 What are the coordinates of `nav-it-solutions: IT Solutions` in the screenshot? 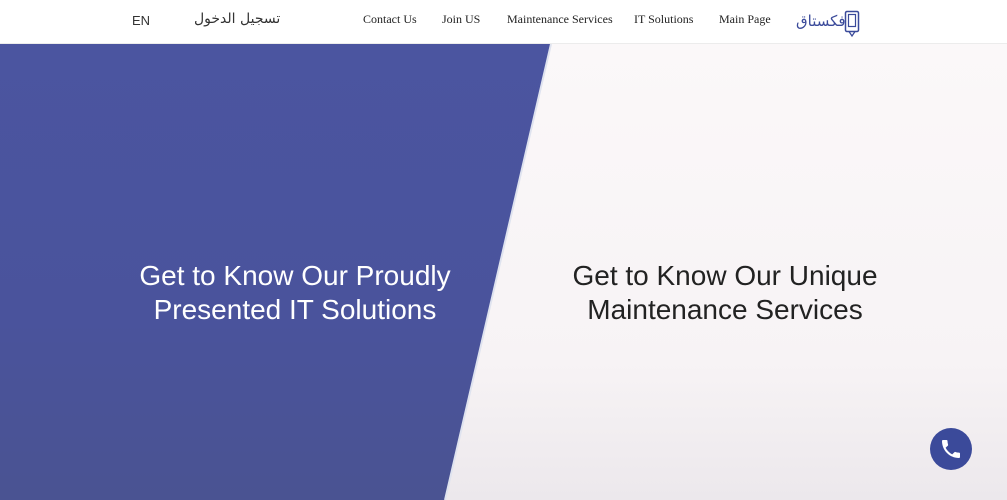 It's located at (663, 19).